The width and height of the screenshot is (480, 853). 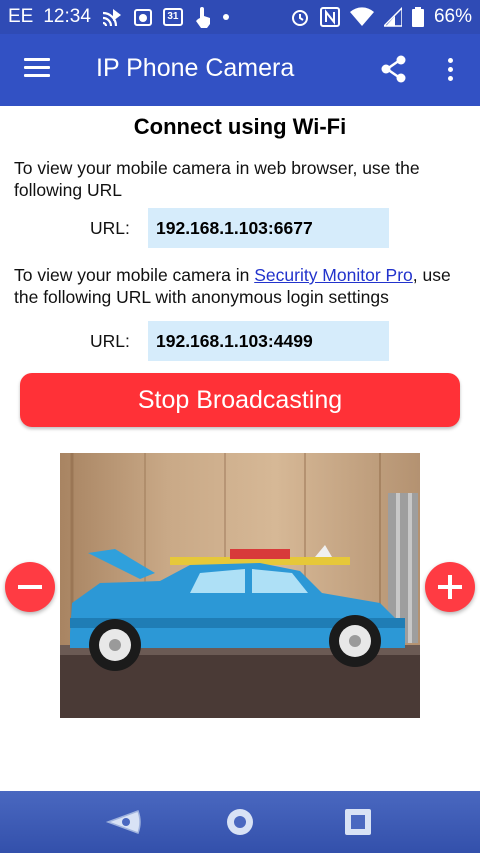 I want to click on monitor-url-row: URL: 192.168.1.103:4499, so click(x=240, y=341).